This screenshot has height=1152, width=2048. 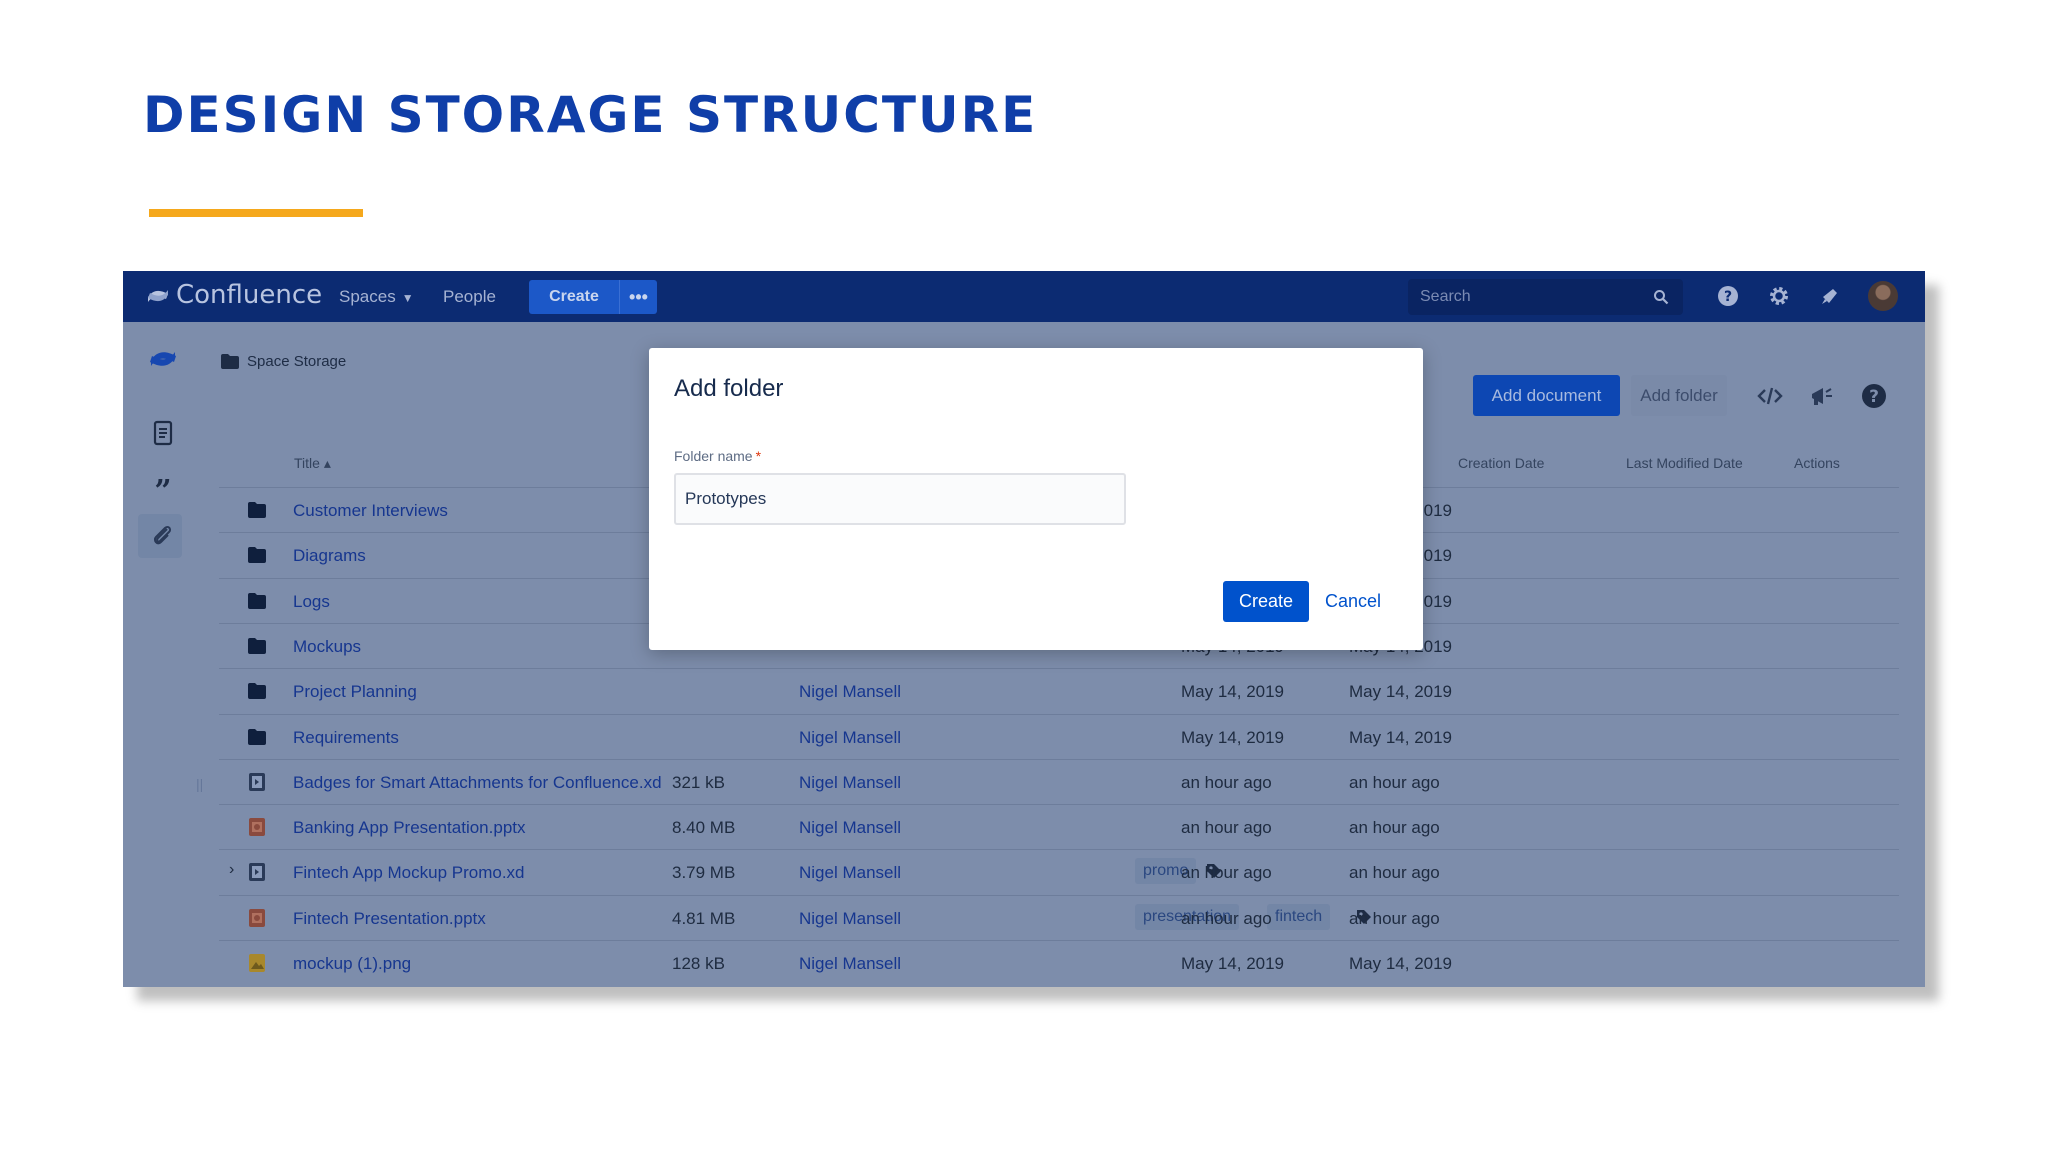 What do you see at coordinates (409, 828) in the screenshot?
I see `file-title-link: Banking App Presentation.pptx` at bounding box center [409, 828].